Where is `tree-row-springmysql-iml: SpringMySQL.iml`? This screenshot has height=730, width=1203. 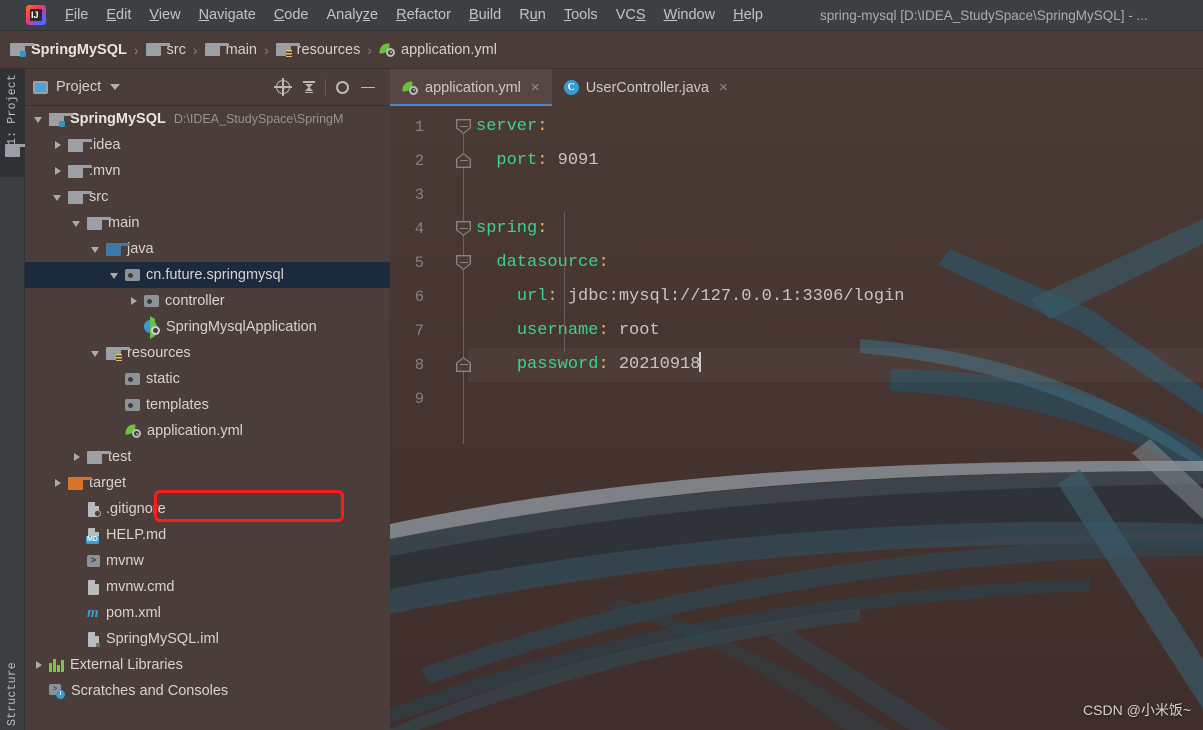 tree-row-springmysql-iml: SpringMySQL.iml is located at coordinates (207, 639).